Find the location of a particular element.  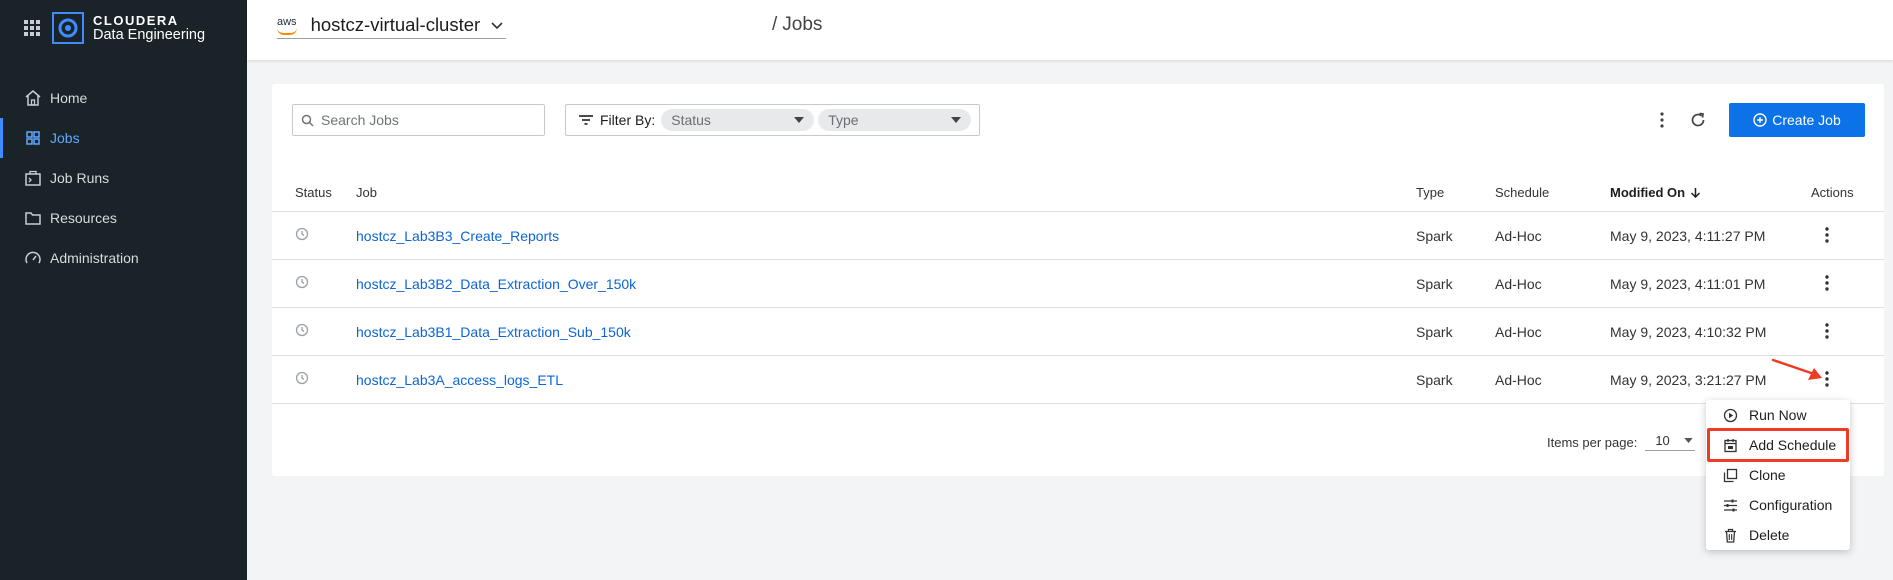

folder-icon is located at coordinates (33, 218).